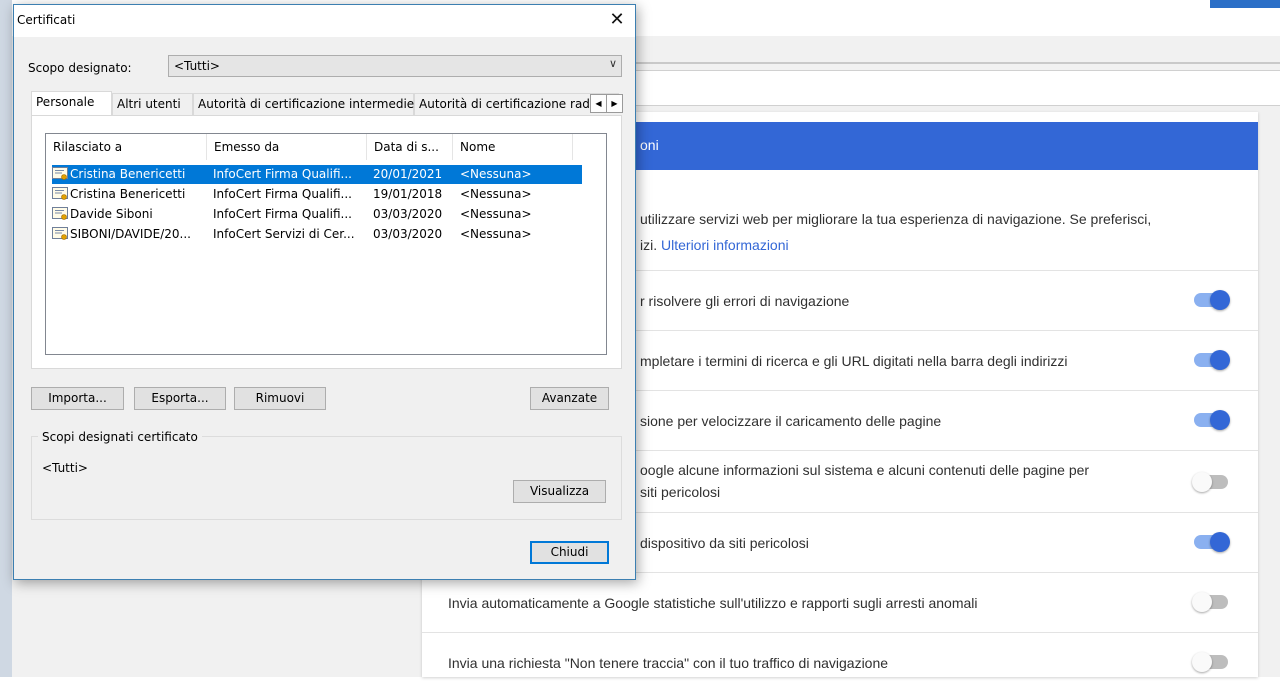 Image resolution: width=1280 pixels, height=693 pixels. Describe the element at coordinates (303, 104) in the screenshot. I see `tab-intermediate-ca: Autorità di certificazione intermedie` at that location.